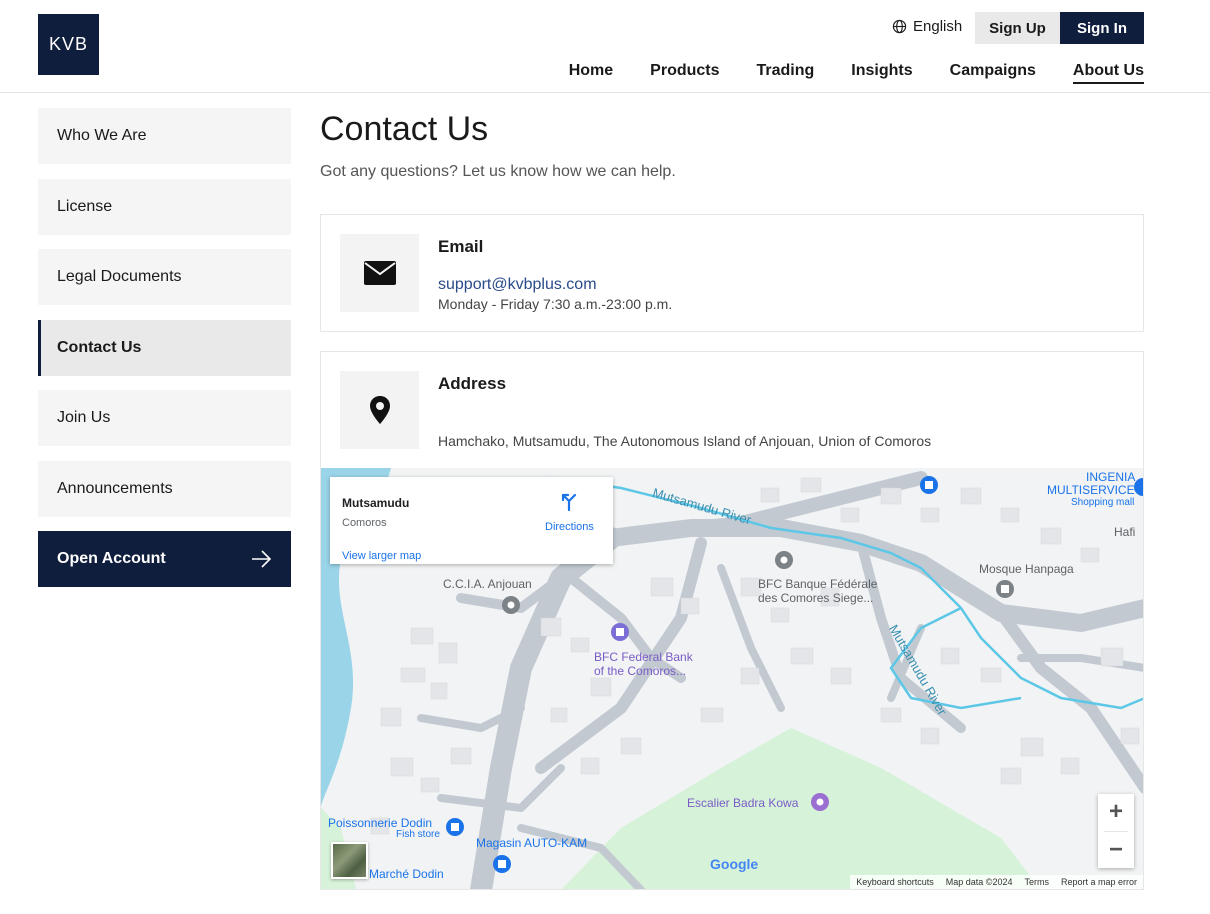 The width and height of the screenshot is (1210, 914). What do you see at coordinates (349, 860) in the screenshot?
I see `satellite-toggle` at bounding box center [349, 860].